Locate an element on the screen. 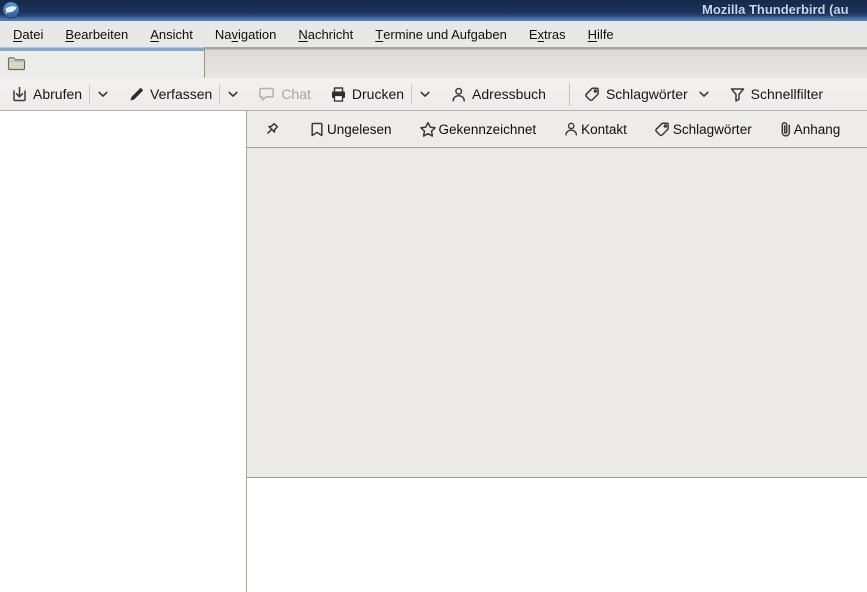 This screenshot has height=592, width=867. filter-unread-label: Ungelesen is located at coordinates (359, 129).